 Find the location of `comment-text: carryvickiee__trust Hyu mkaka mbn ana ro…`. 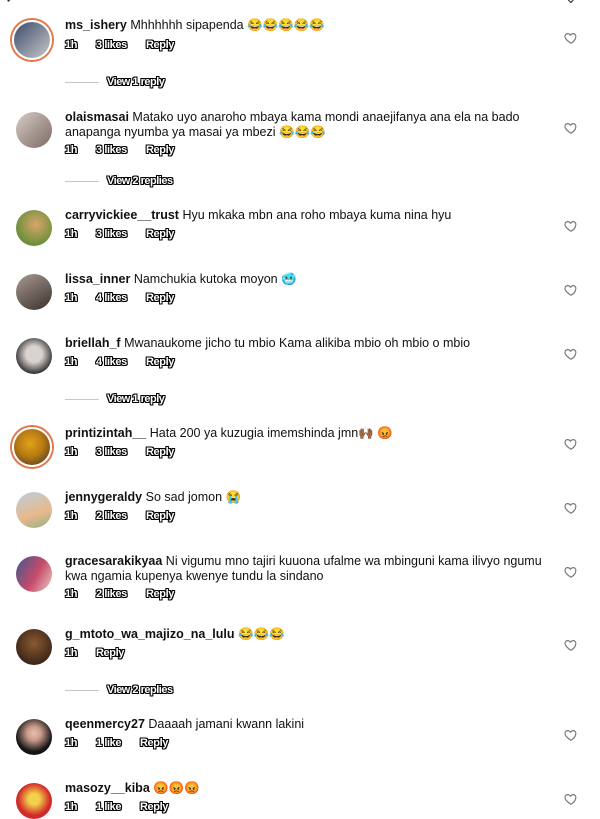

comment-text: carryvickiee__trust Hyu mkaka mbn ana ro… is located at coordinates (305, 215).